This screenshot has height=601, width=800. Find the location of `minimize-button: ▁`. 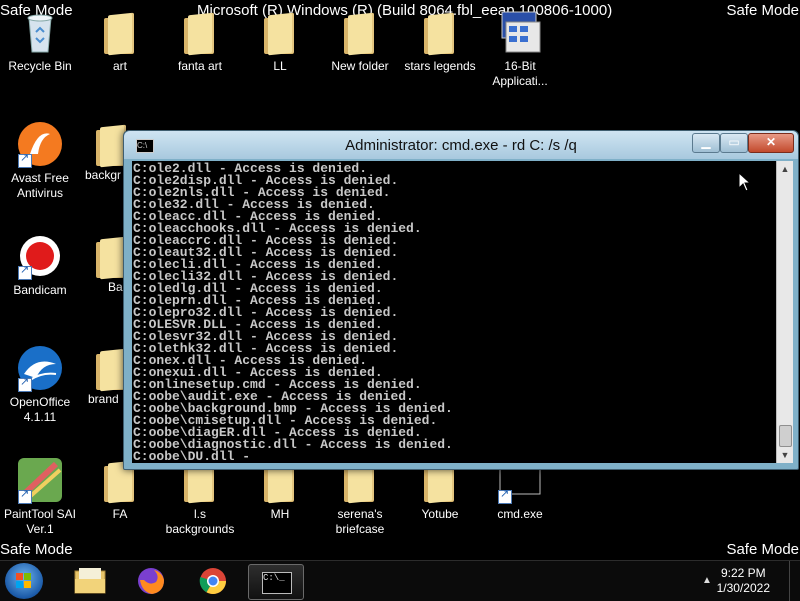

minimize-button: ▁ is located at coordinates (706, 143).